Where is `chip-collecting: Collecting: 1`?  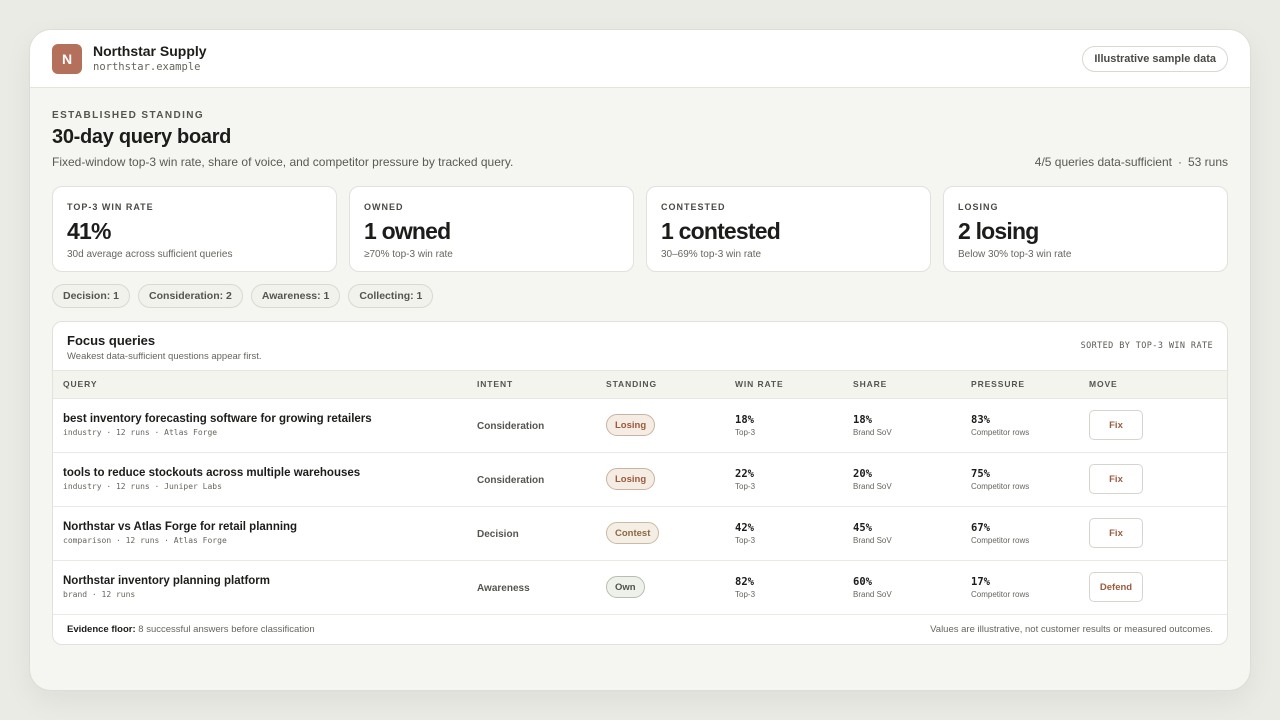 chip-collecting: Collecting: 1 is located at coordinates (391, 296).